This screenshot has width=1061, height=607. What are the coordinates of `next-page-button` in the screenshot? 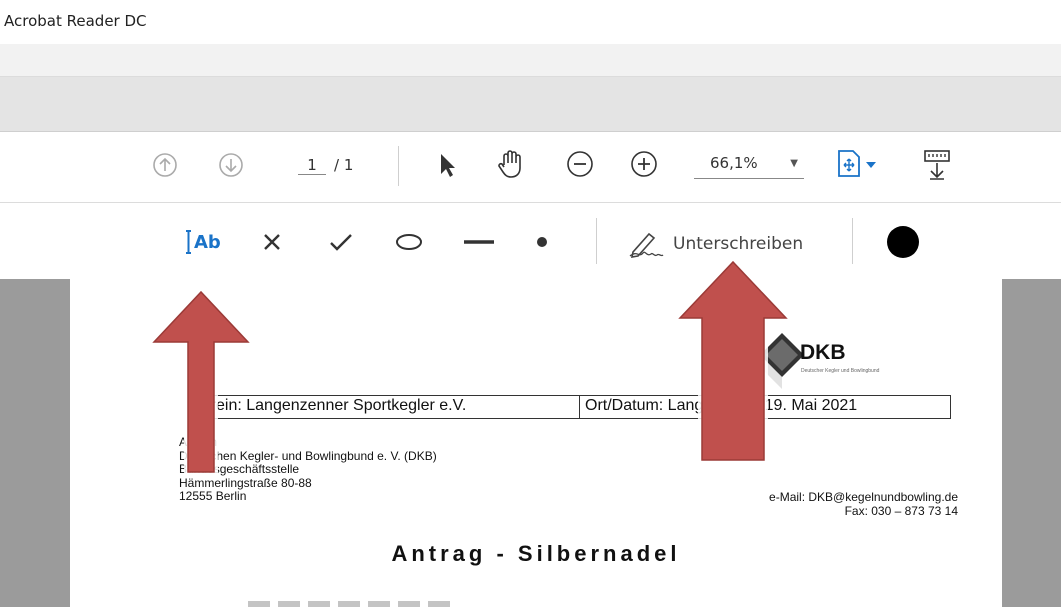 It's located at (231, 165).